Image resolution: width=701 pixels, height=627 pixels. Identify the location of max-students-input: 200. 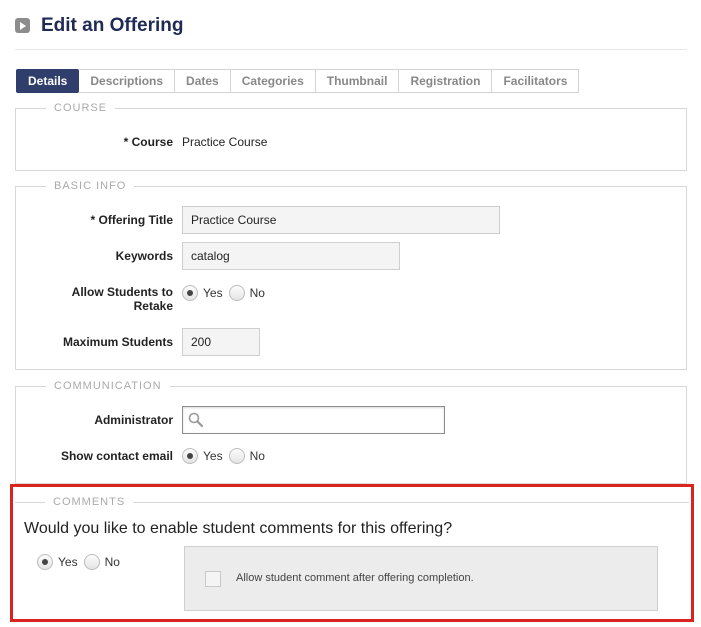
(221, 342).